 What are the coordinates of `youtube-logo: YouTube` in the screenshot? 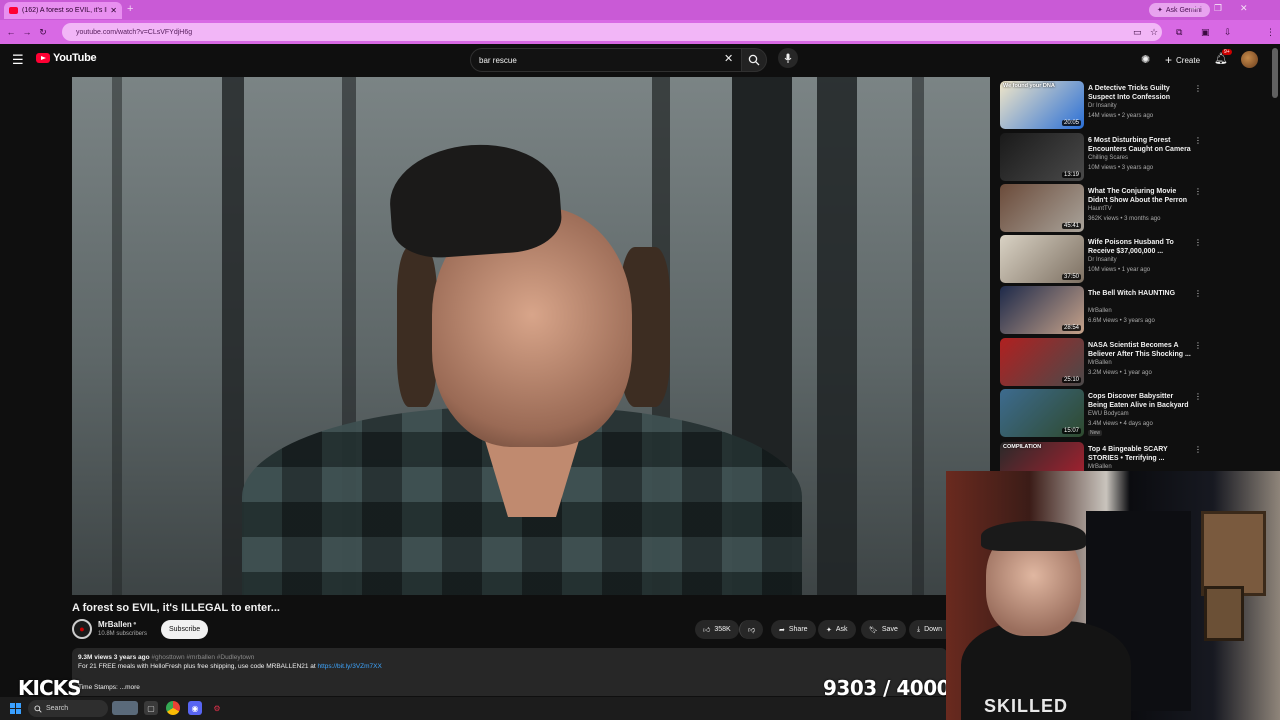 It's located at (66, 58).